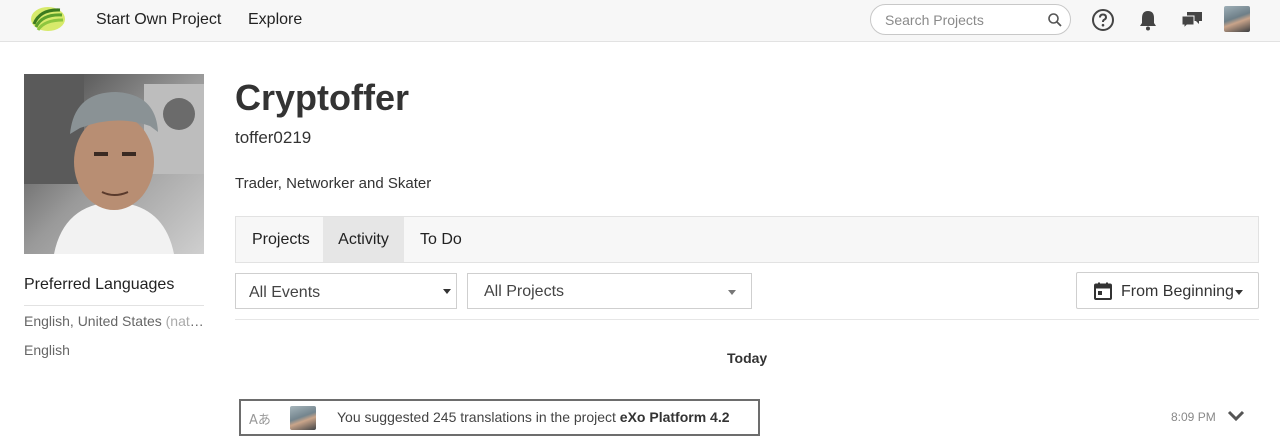 This screenshot has width=1280, height=440. Describe the element at coordinates (524, 291) in the screenshot. I see `projects-filter-value: All Projects` at that location.